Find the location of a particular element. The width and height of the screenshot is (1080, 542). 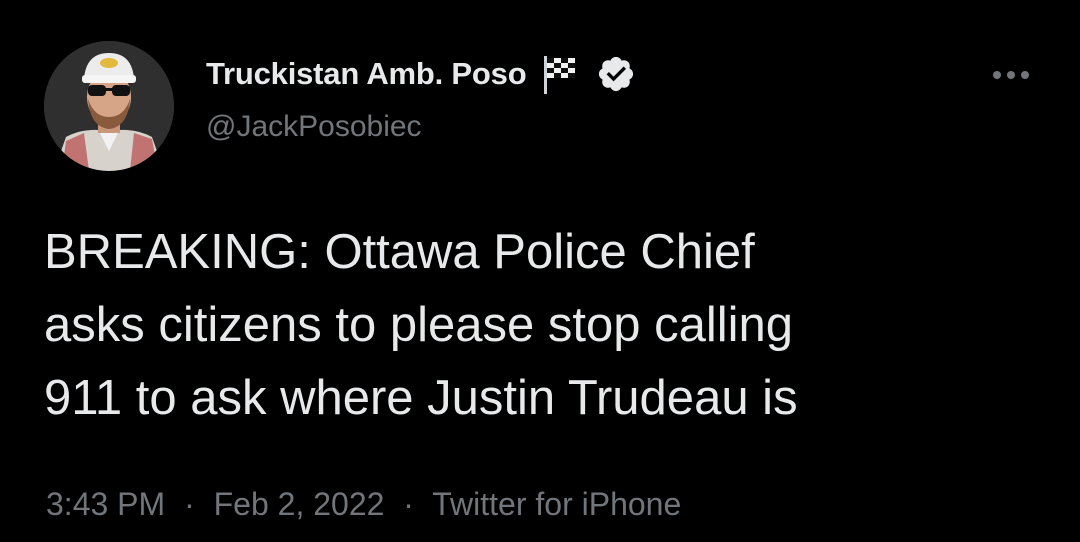

tweet-text-line: asks citizens to please stop calling is located at coordinates (418, 325).